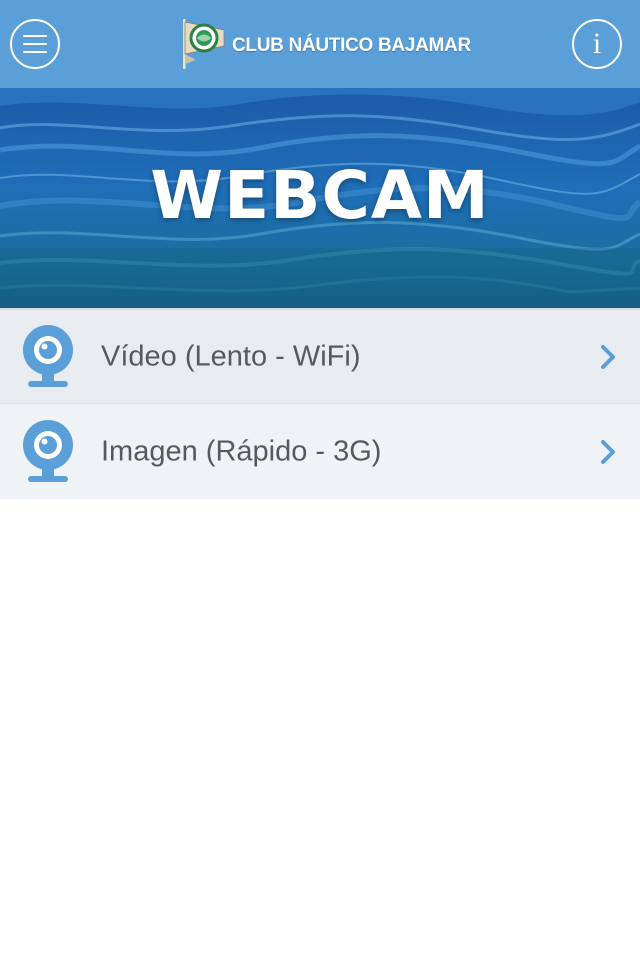 This screenshot has width=640, height=960. Describe the element at coordinates (351, 45) in the screenshot. I see `club-name: CLUB NÁUTICO BAJAMAR` at that location.